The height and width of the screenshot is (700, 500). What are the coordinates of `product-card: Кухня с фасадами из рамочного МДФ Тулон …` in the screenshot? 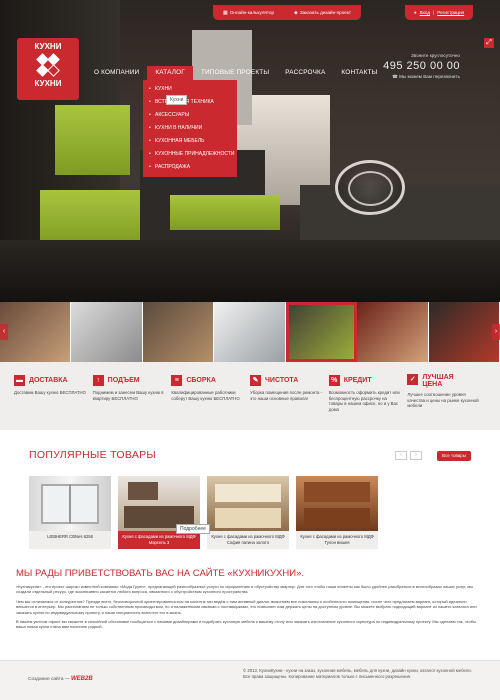 It's located at (337, 512).